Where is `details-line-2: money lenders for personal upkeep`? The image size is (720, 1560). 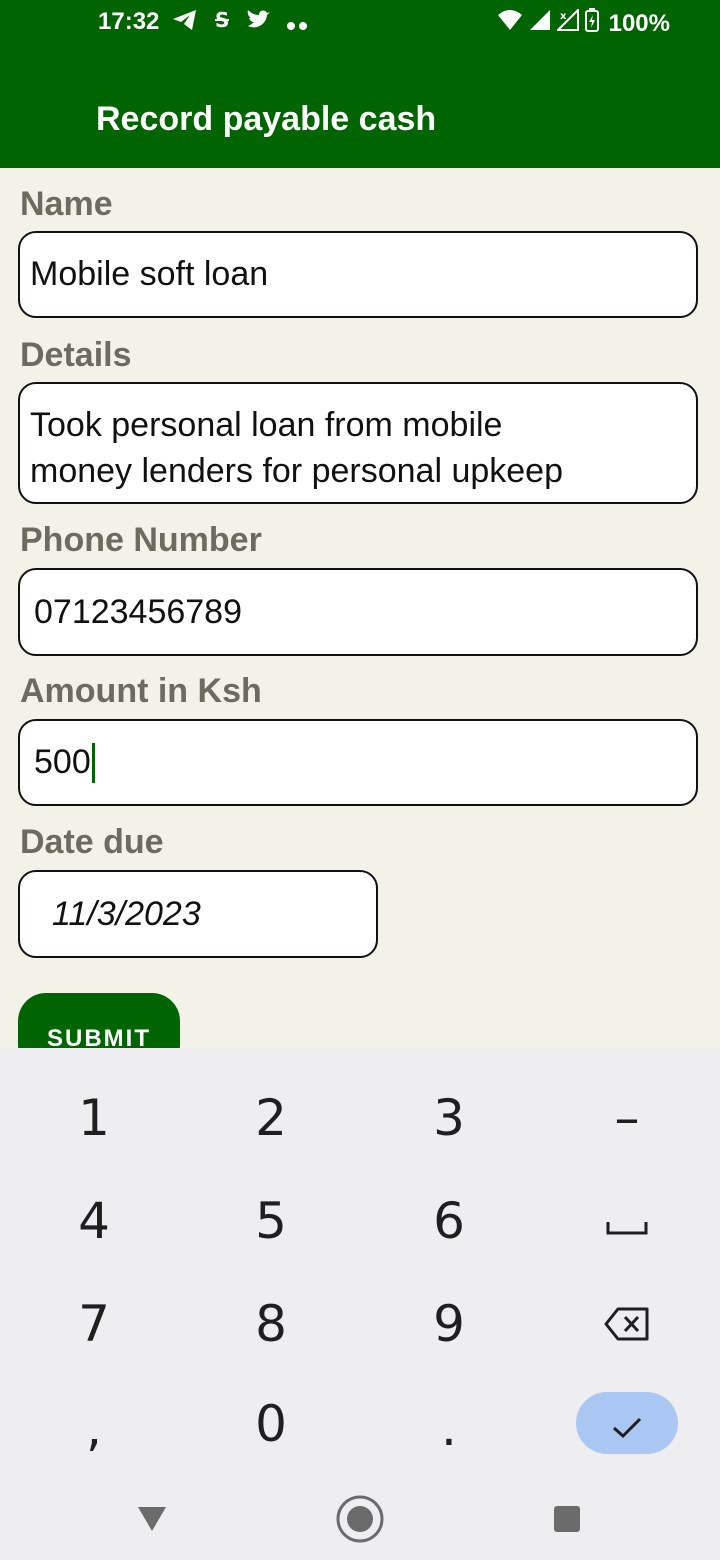 details-line-2: money lenders for personal upkeep is located at coordinates (296, 471).